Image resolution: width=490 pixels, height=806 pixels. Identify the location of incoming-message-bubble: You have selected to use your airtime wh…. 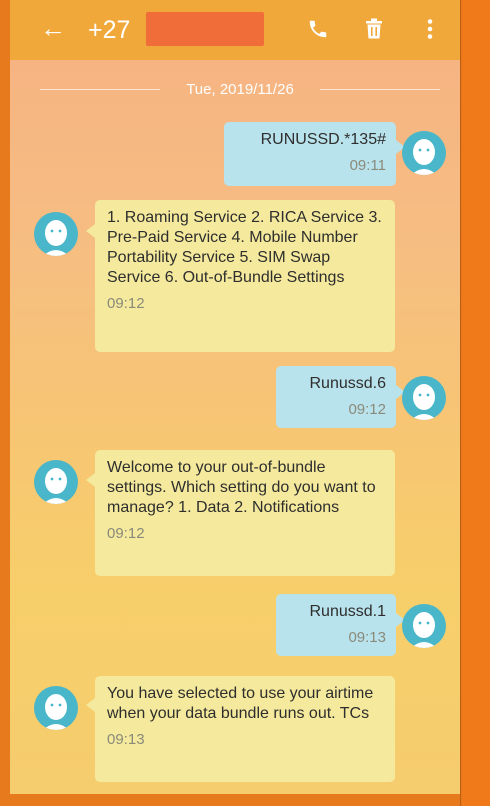
(245, 729).